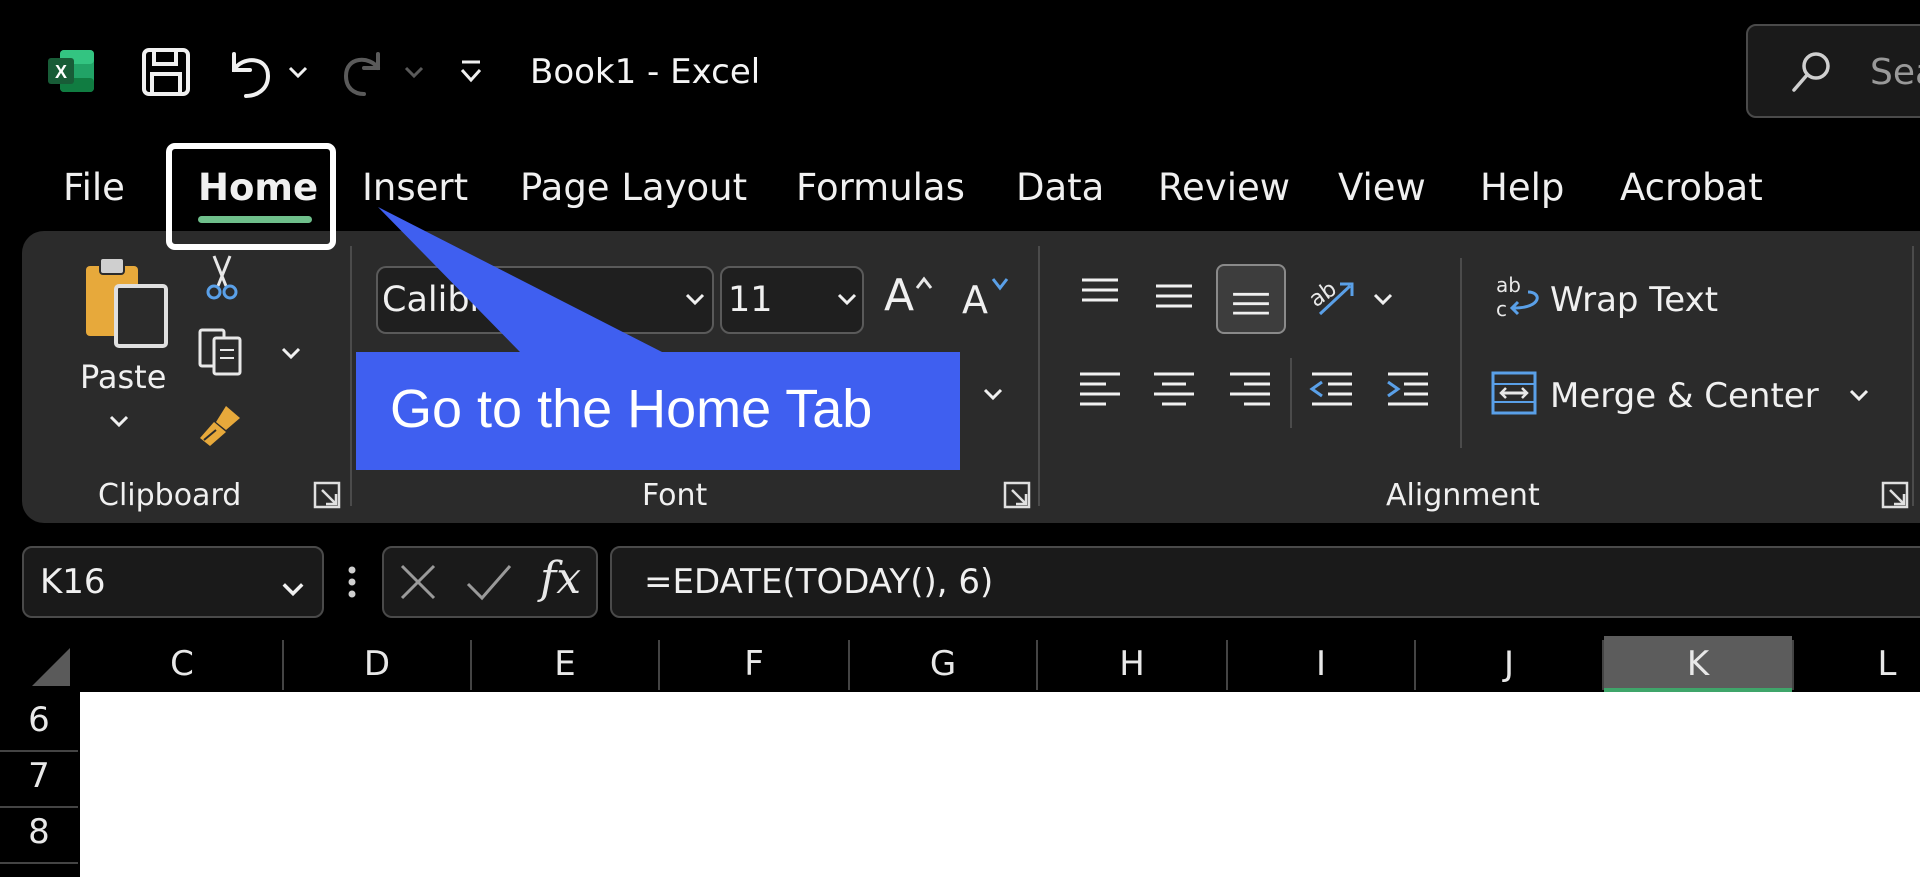 Image resolution: width=1920 pixels, height=877 pixels. I want to click on font-color-dropdown-icon, so click(993, 394).